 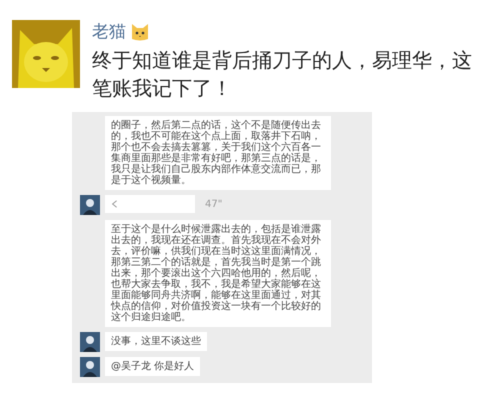 I want to click on author-name: 老猫, so click(x=109, y=31).